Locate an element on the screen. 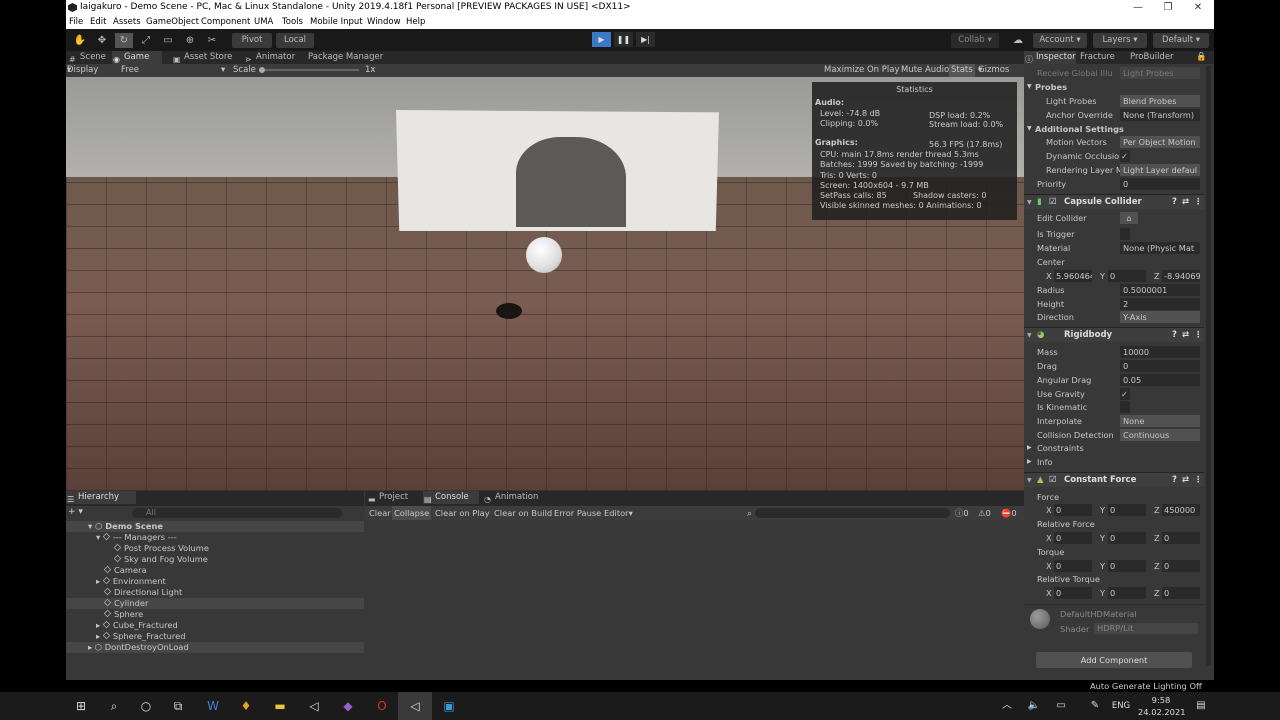 This screenshot has width=1280, height=720. tab-project: ▬ Project is located at coordinates (394, 497).